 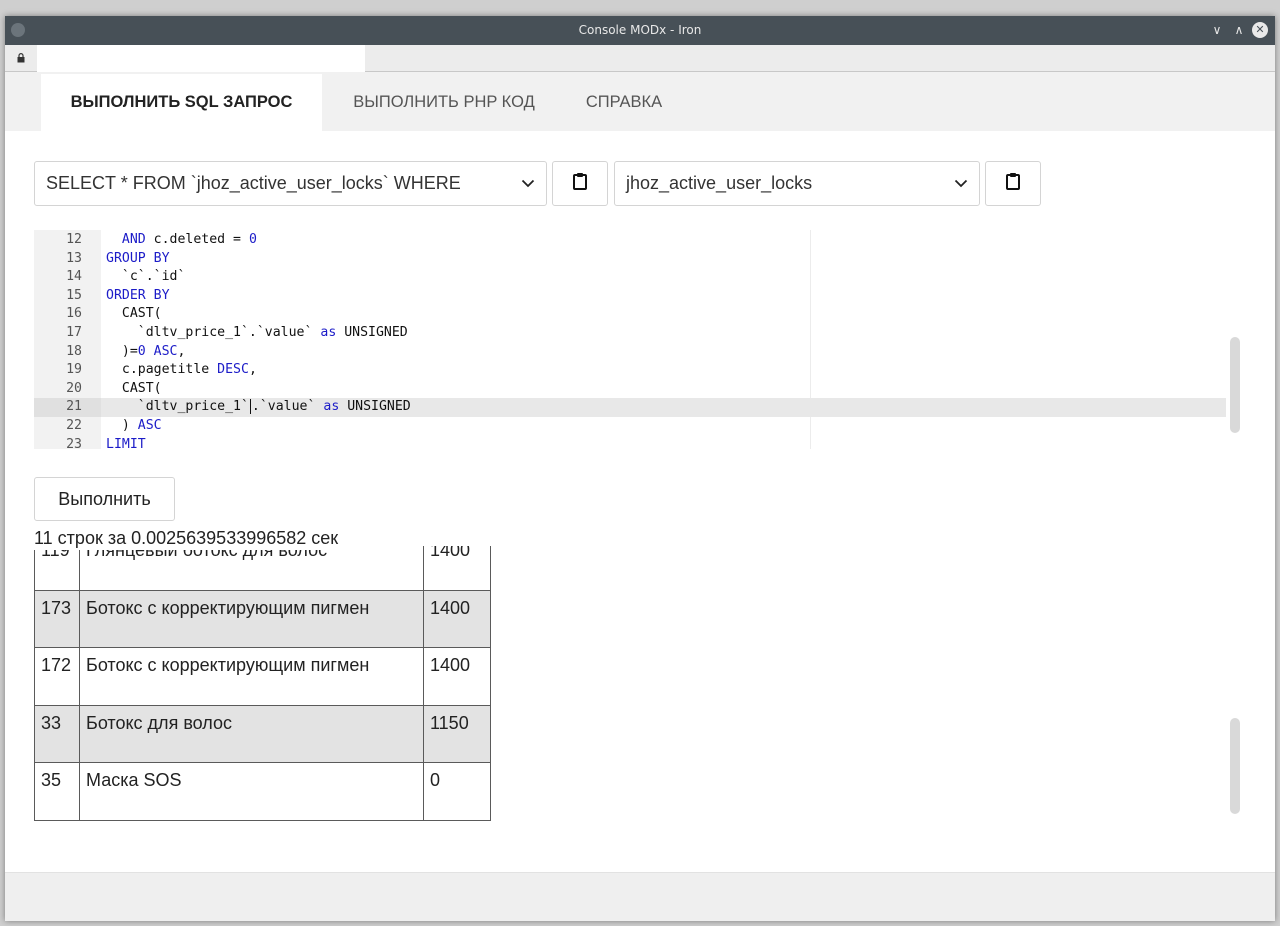 I want to click on sql-keyword: ORDER BY, so click(x=138, y=295).